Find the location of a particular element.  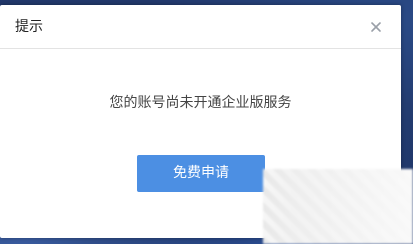

dialog-title: 提示 is located at coordinates (29, 27).